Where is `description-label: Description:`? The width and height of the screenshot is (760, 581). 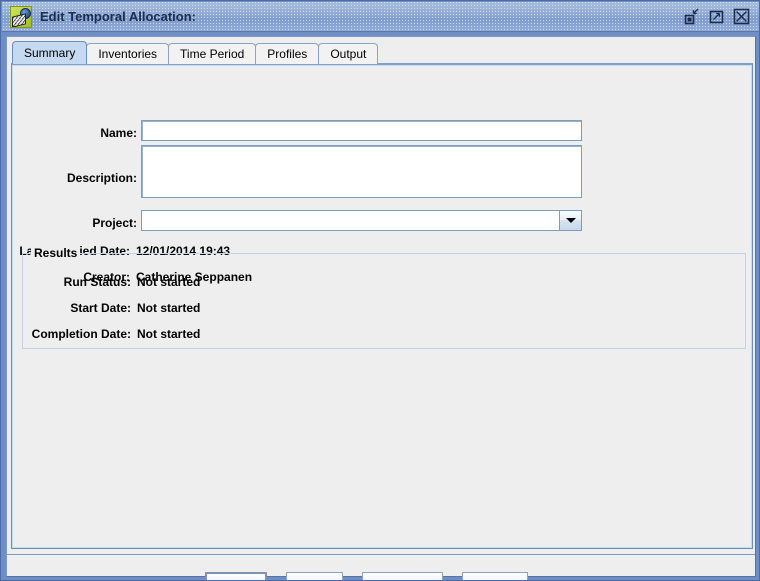 description-label: Description: is located at coordinates (101, 178).